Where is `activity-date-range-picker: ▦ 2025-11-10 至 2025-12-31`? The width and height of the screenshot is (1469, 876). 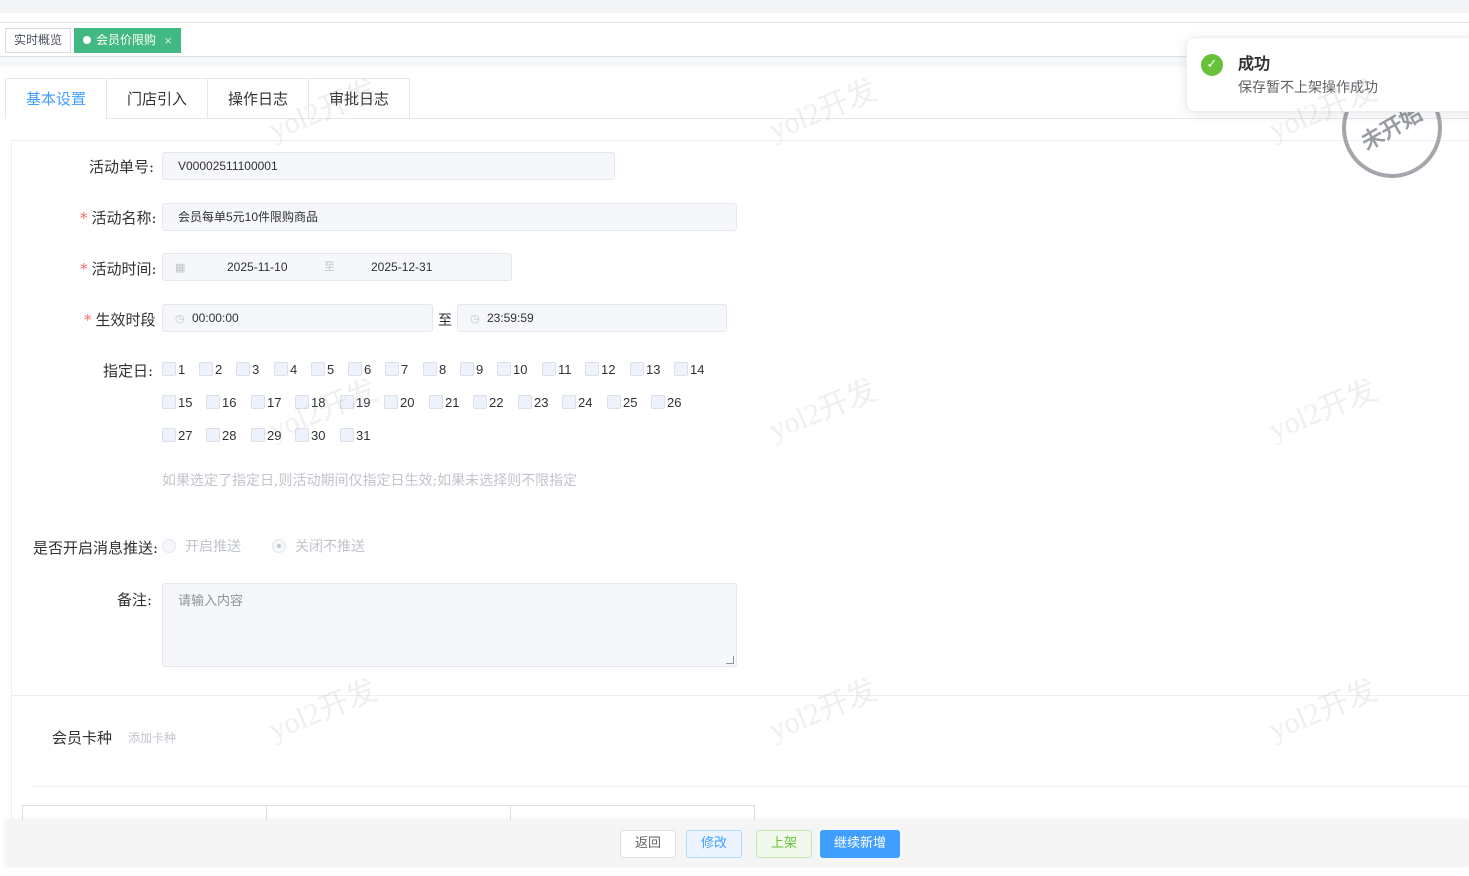 activity-date-range-picker: ▦ 2025-11-10 至 2025-12-31 is located at coordinates (337, 267).